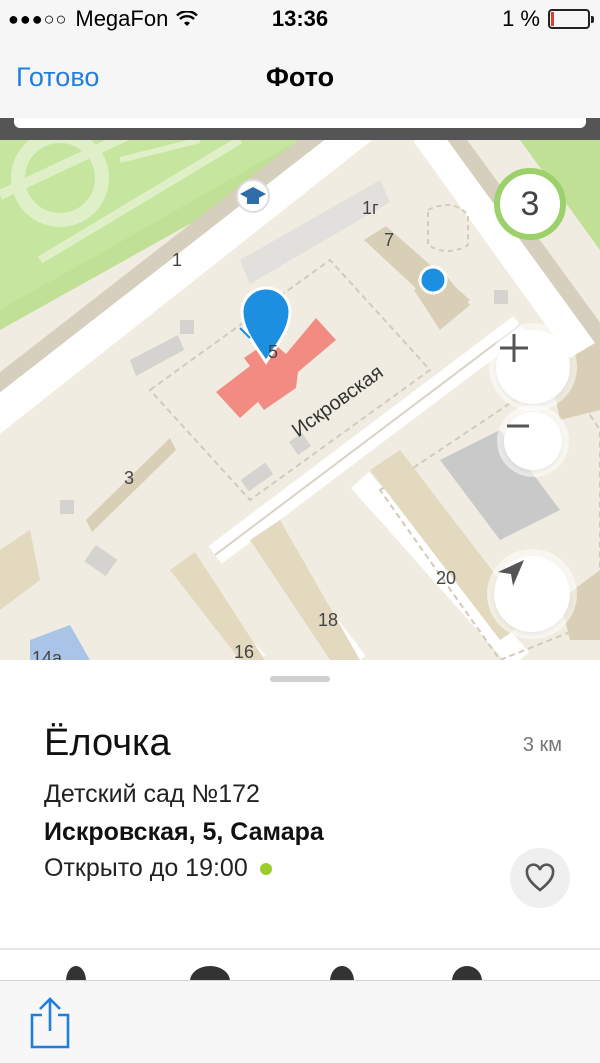  Describe the element at coordinates (532, 594) in the screenshot. I see `locate-me-button` at that location.